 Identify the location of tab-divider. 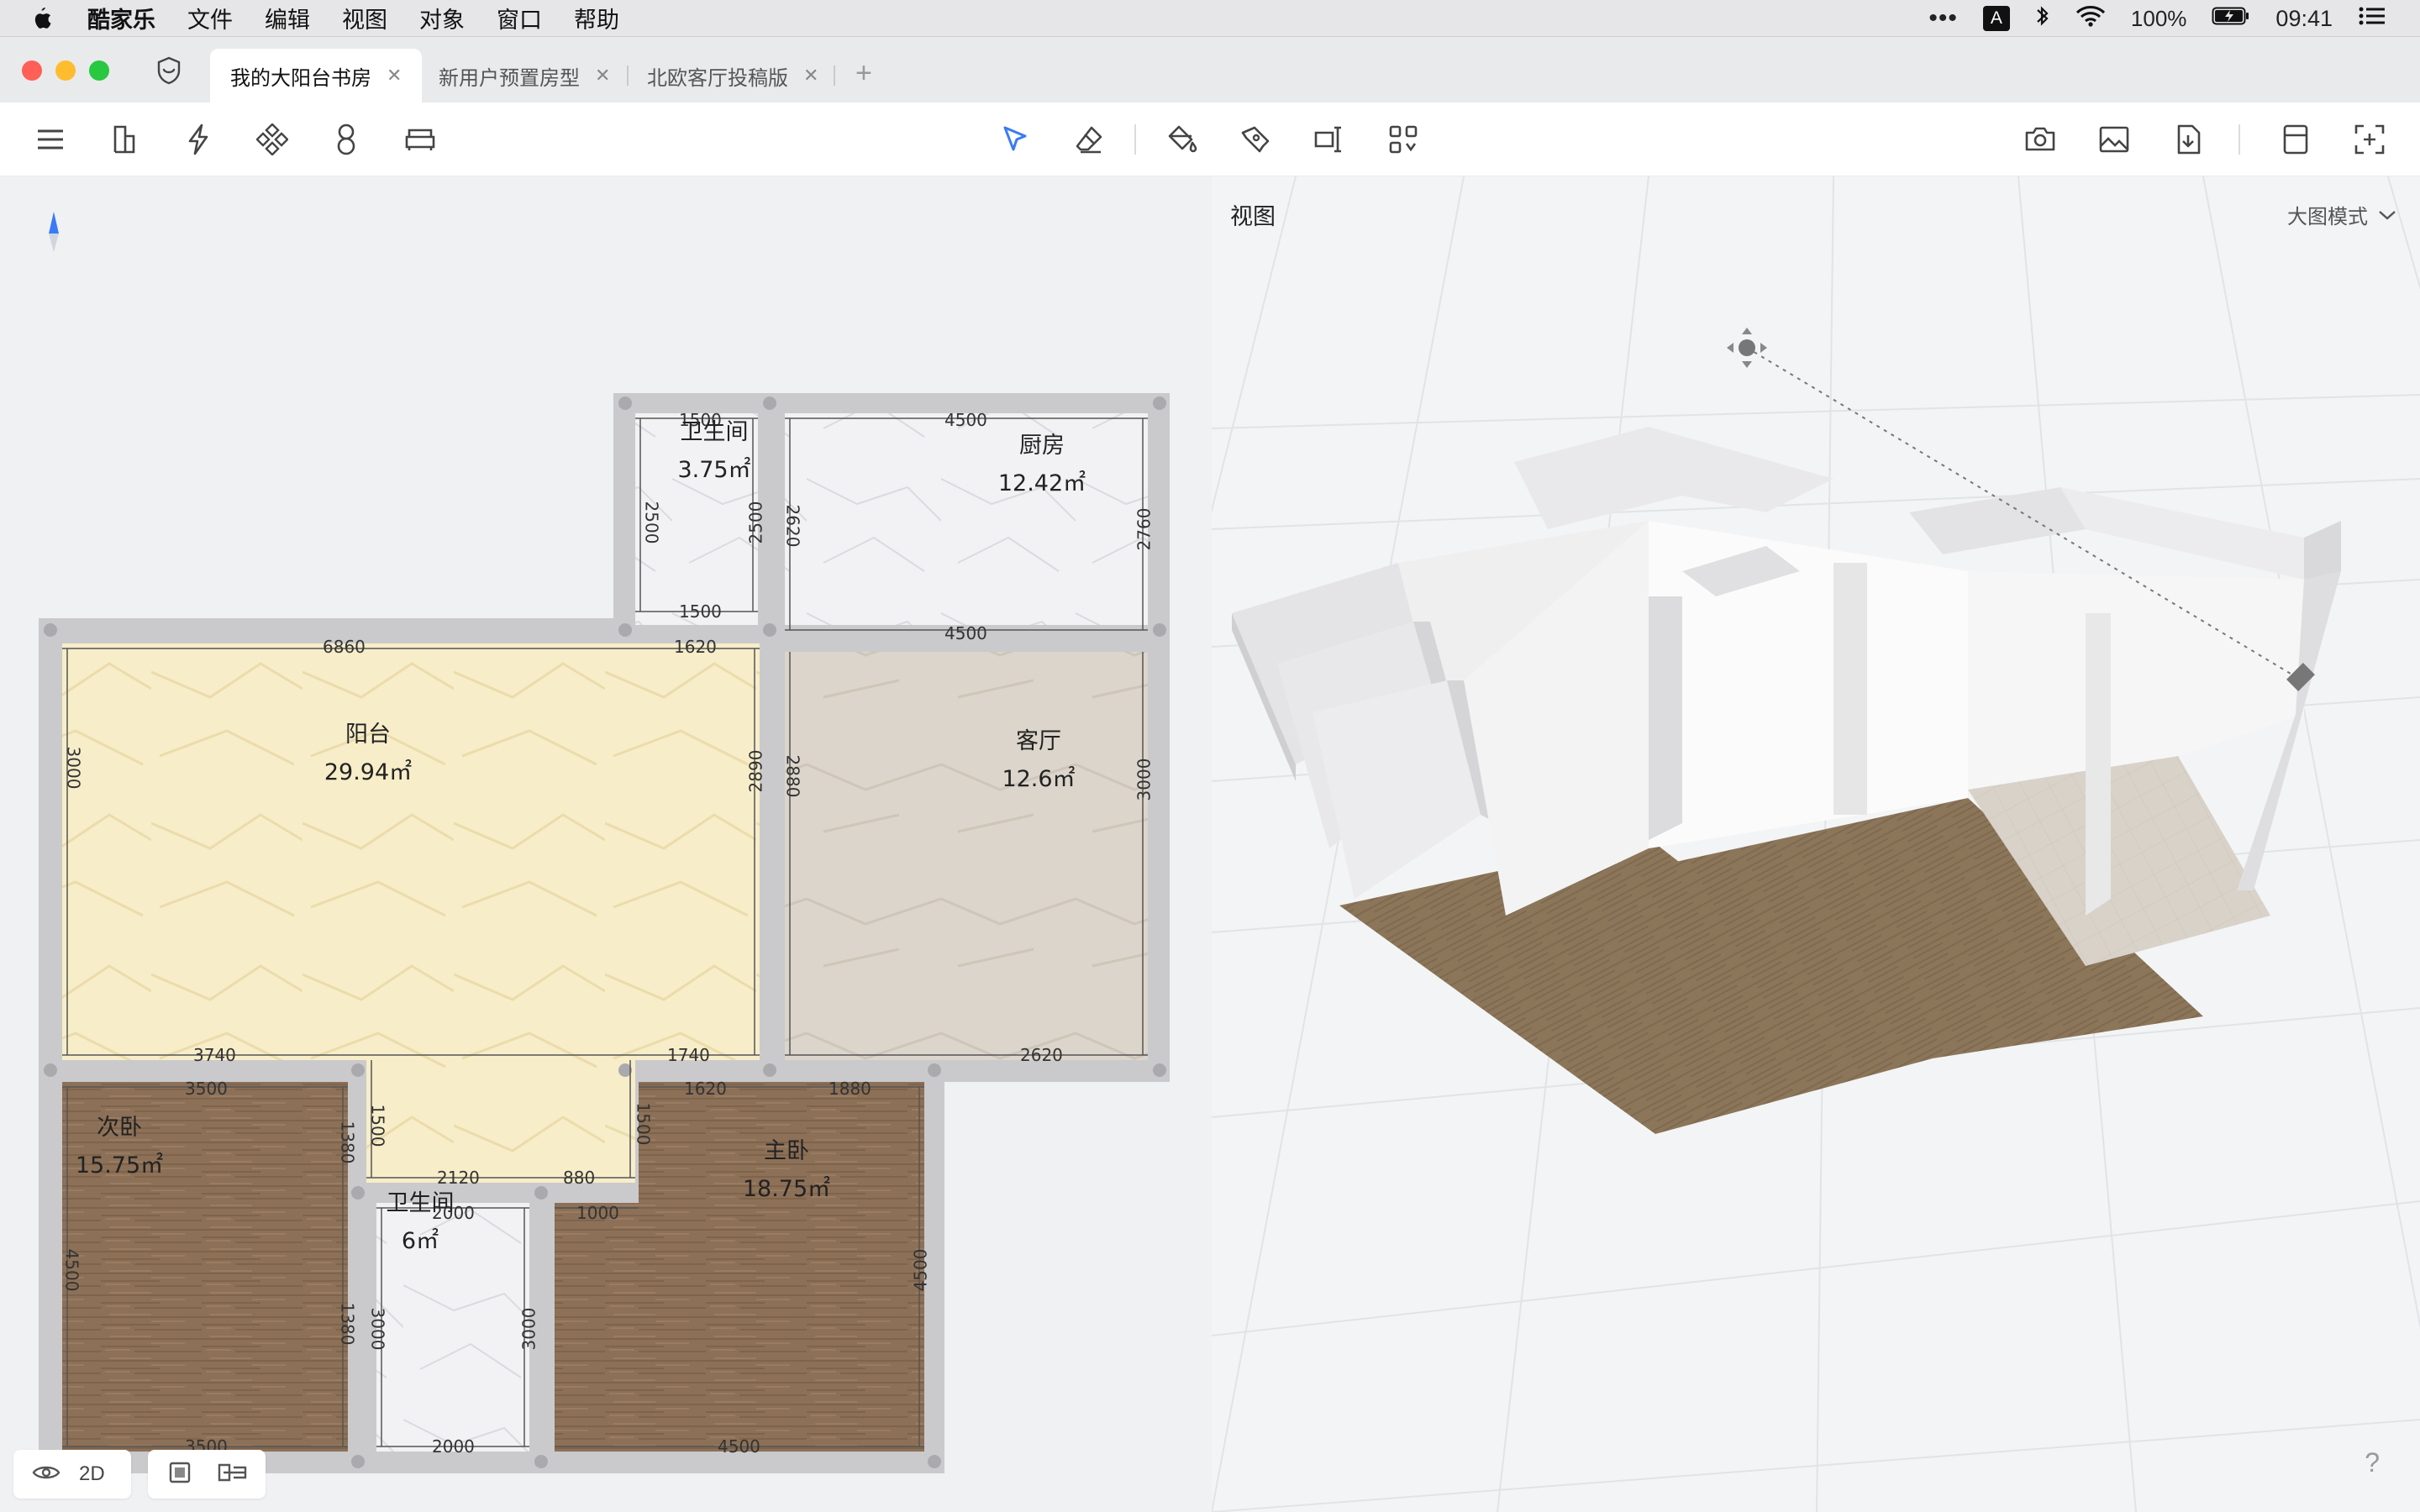
(834, 76).